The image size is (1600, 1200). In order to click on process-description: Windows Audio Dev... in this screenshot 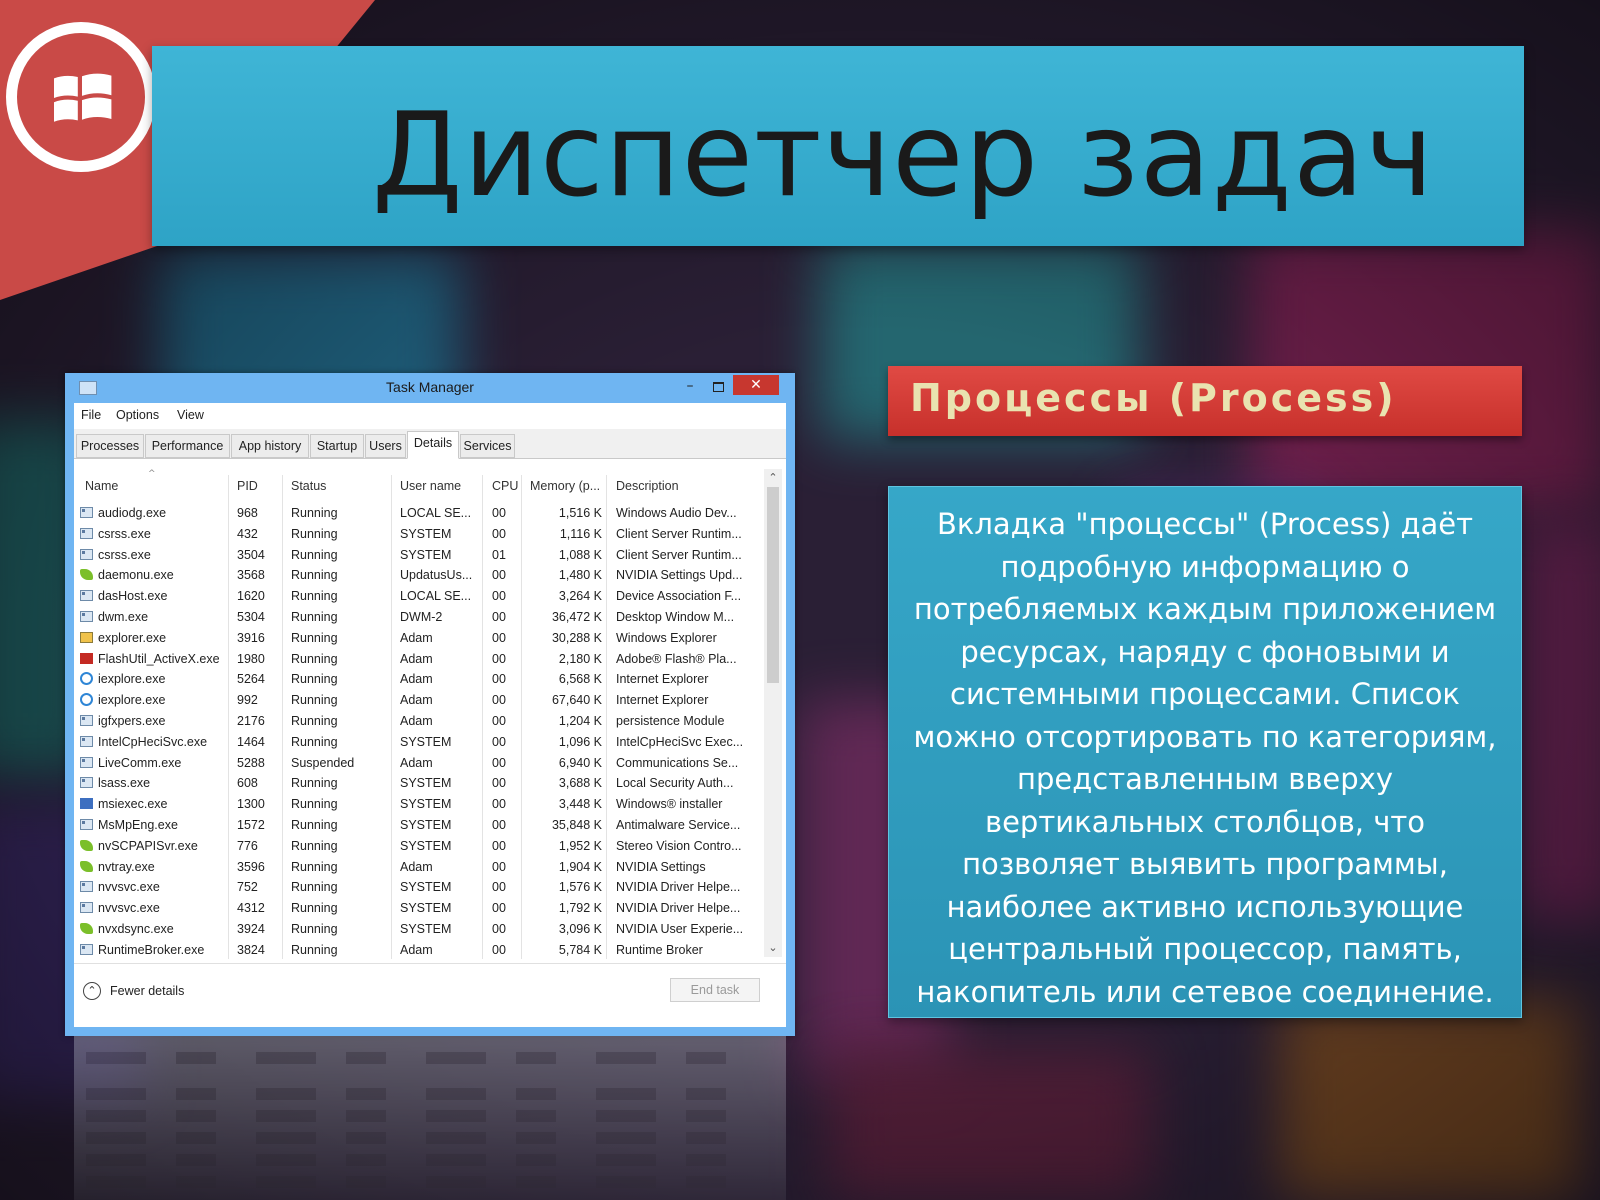, I will do `click(676, 513)`.